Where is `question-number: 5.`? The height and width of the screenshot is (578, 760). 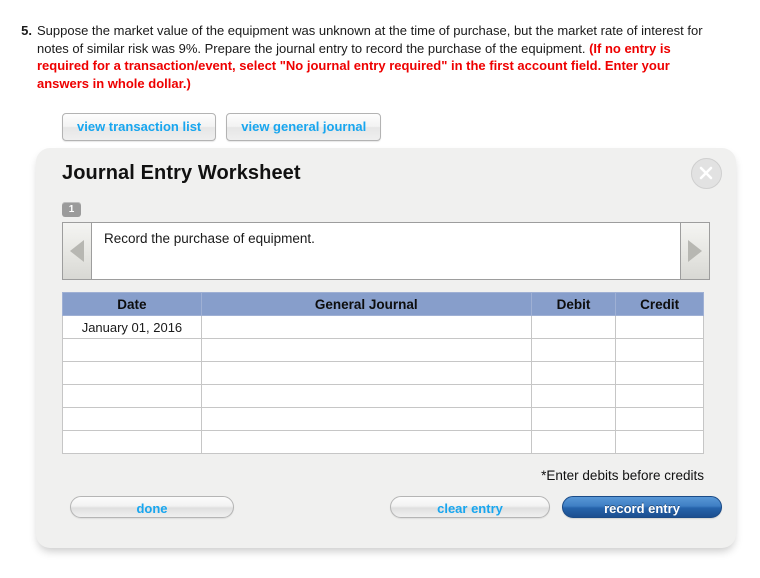 question-number: 5. is located at coordinates (26, 30).